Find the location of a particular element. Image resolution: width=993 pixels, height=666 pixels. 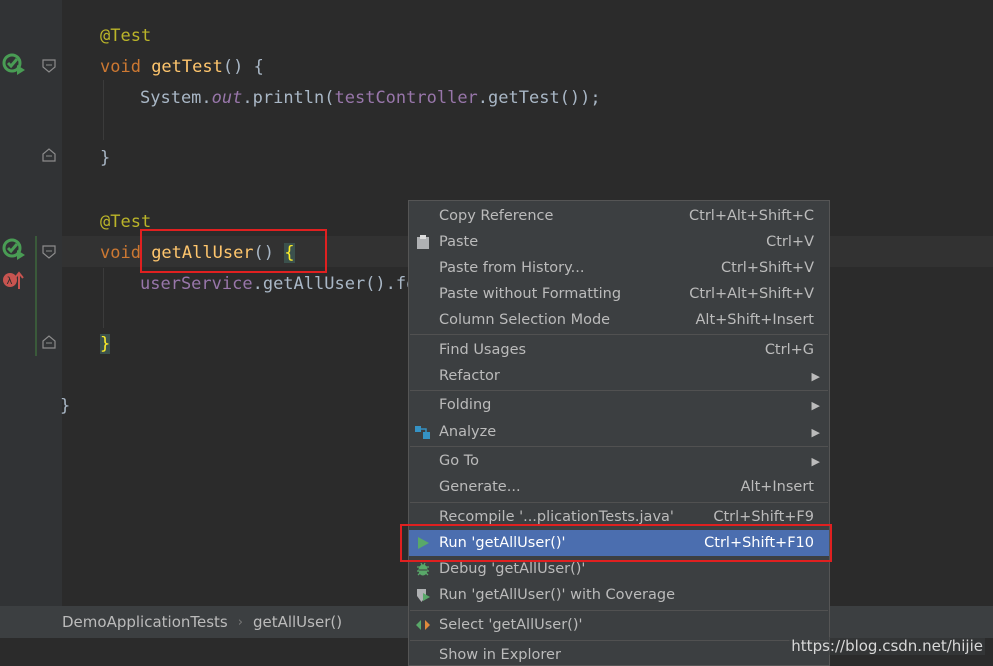

menu-item-shortcut: Ctrl+Alt+Shift+V is located at coordinates (751, 294).